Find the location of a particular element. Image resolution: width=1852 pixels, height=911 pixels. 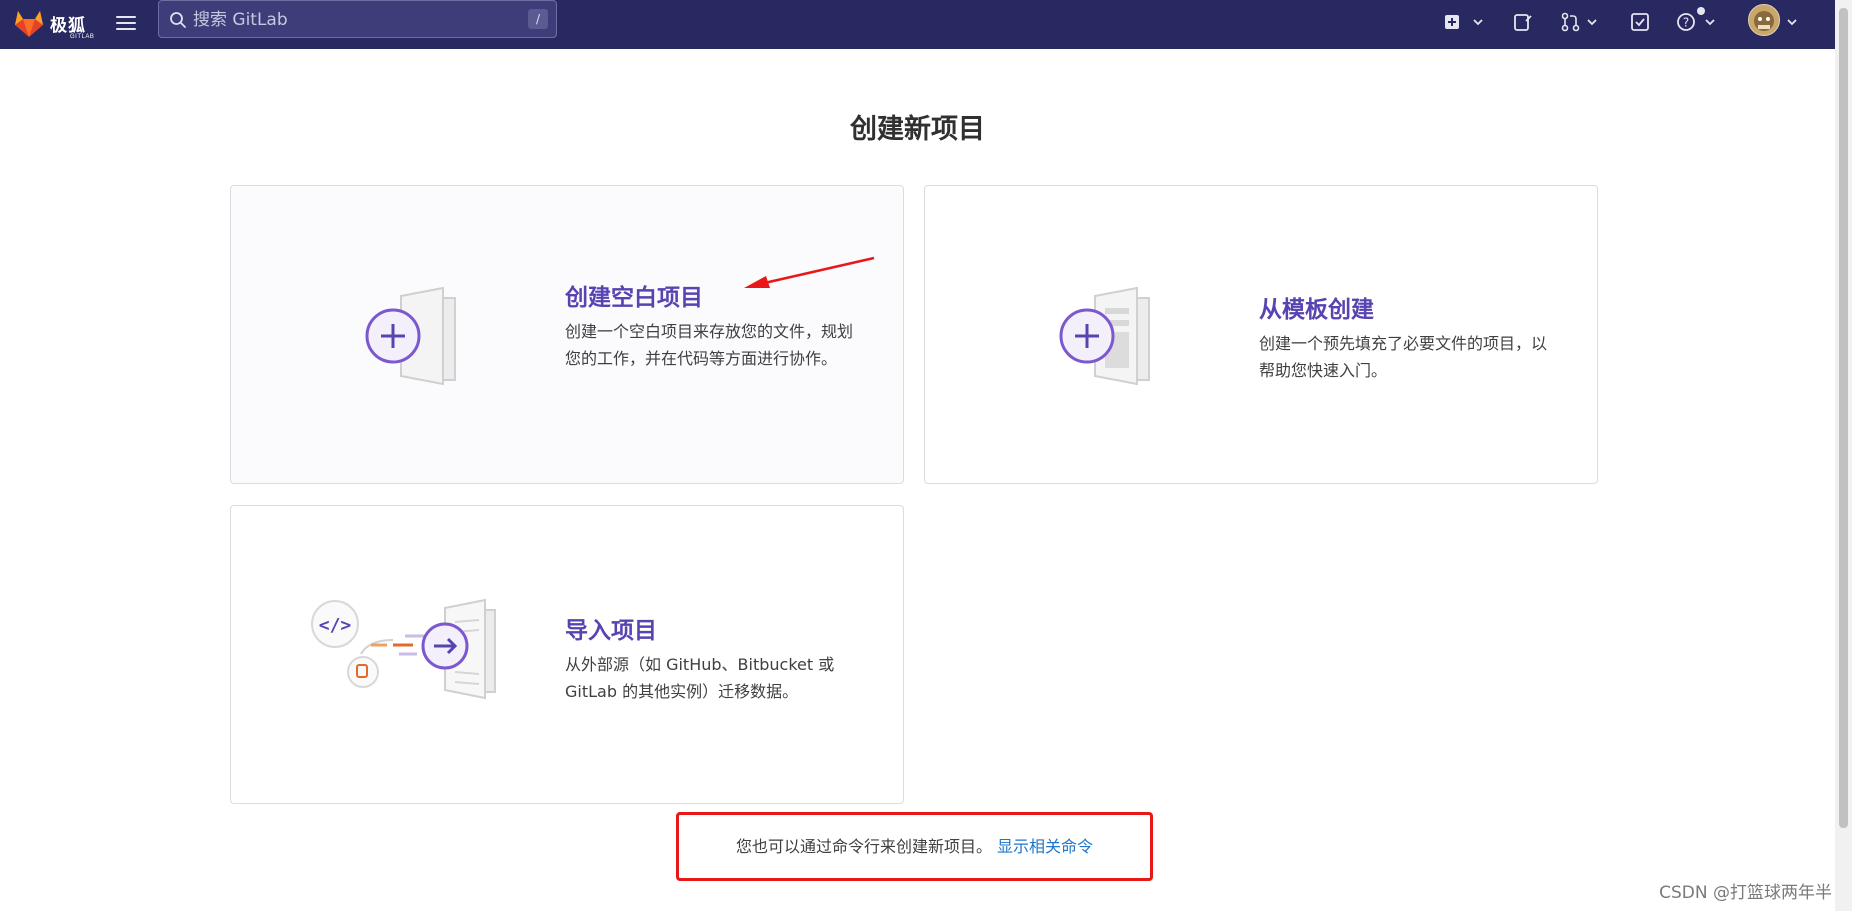

todos-button is located at coordinates (1640, 23).